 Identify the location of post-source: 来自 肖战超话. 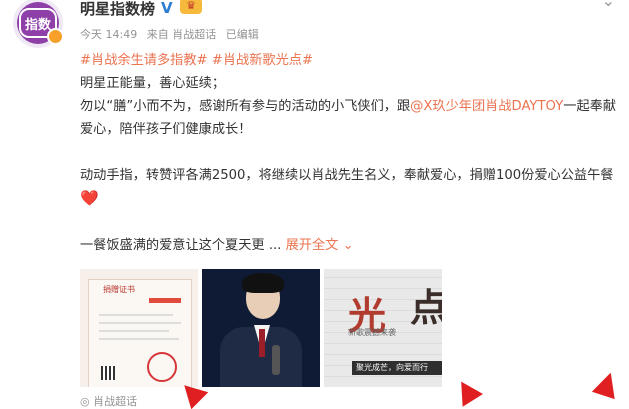
(182, 34).